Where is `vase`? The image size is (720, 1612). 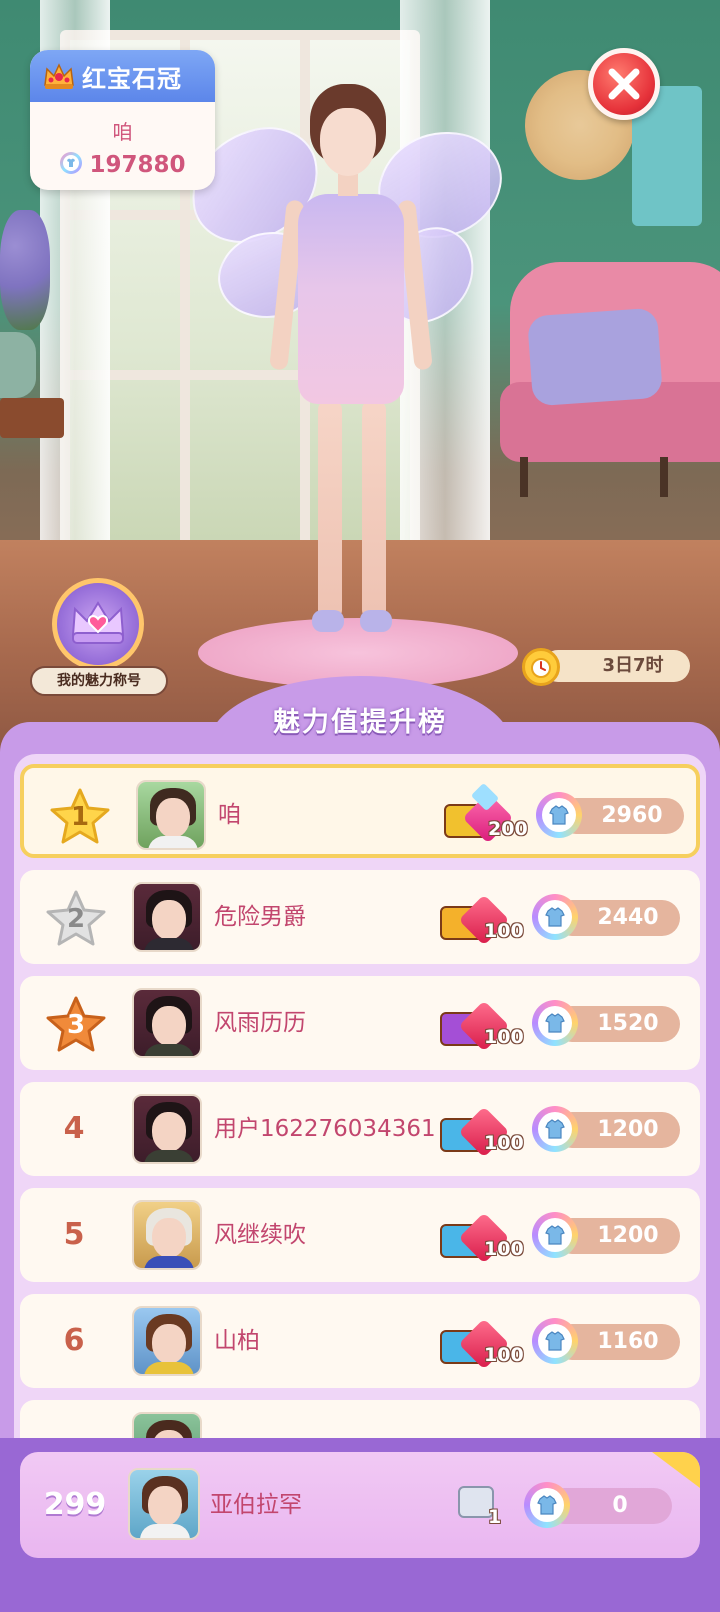 vase is located at coordinates (18, 365).